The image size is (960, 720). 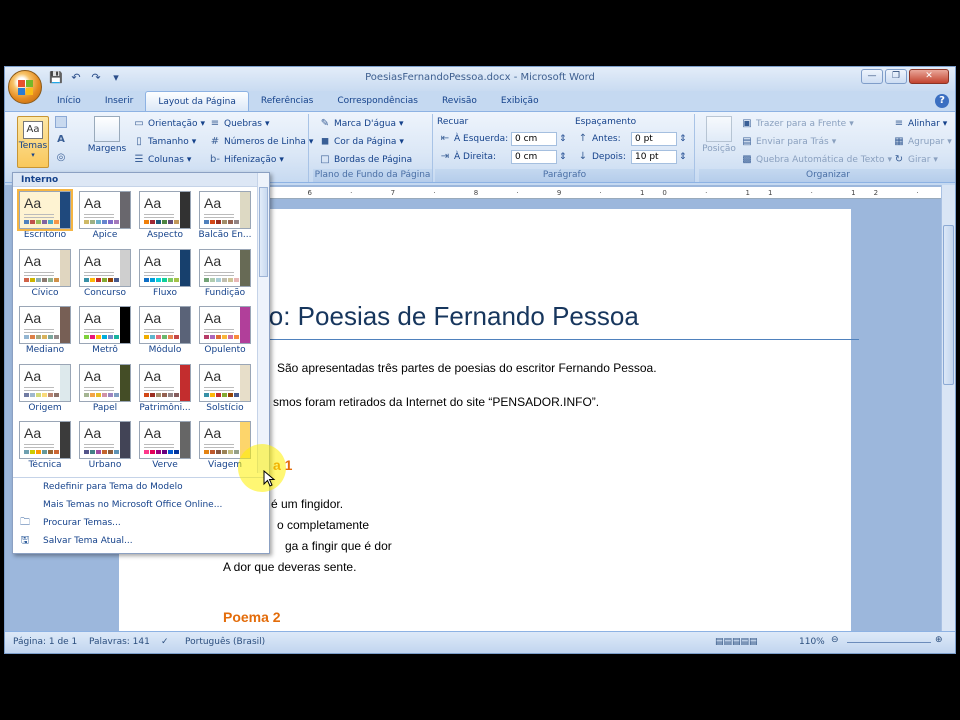 I want to click on orientacao-button: ▭ Orientação ▾, so click(x=169, y=124).